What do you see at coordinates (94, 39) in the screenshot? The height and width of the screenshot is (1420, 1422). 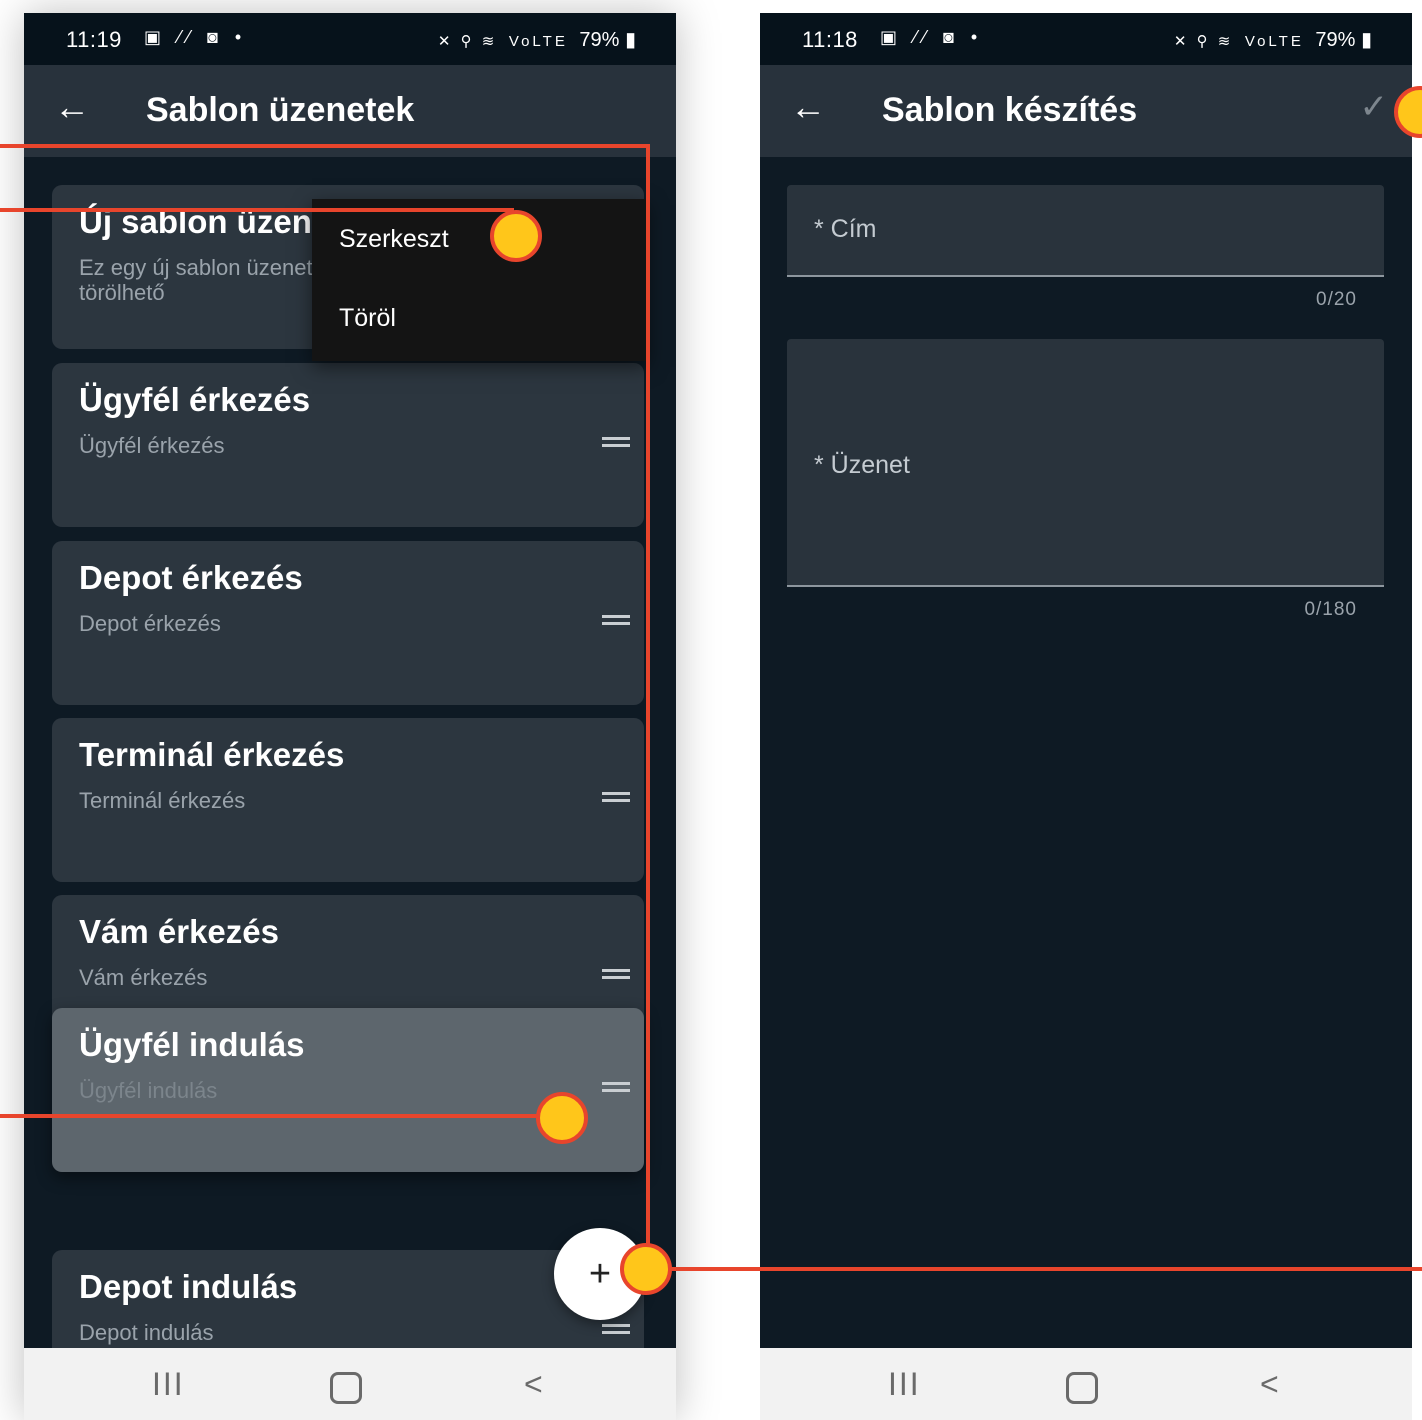 I see `status-time: 11:19` at bounding box center [94, 39].